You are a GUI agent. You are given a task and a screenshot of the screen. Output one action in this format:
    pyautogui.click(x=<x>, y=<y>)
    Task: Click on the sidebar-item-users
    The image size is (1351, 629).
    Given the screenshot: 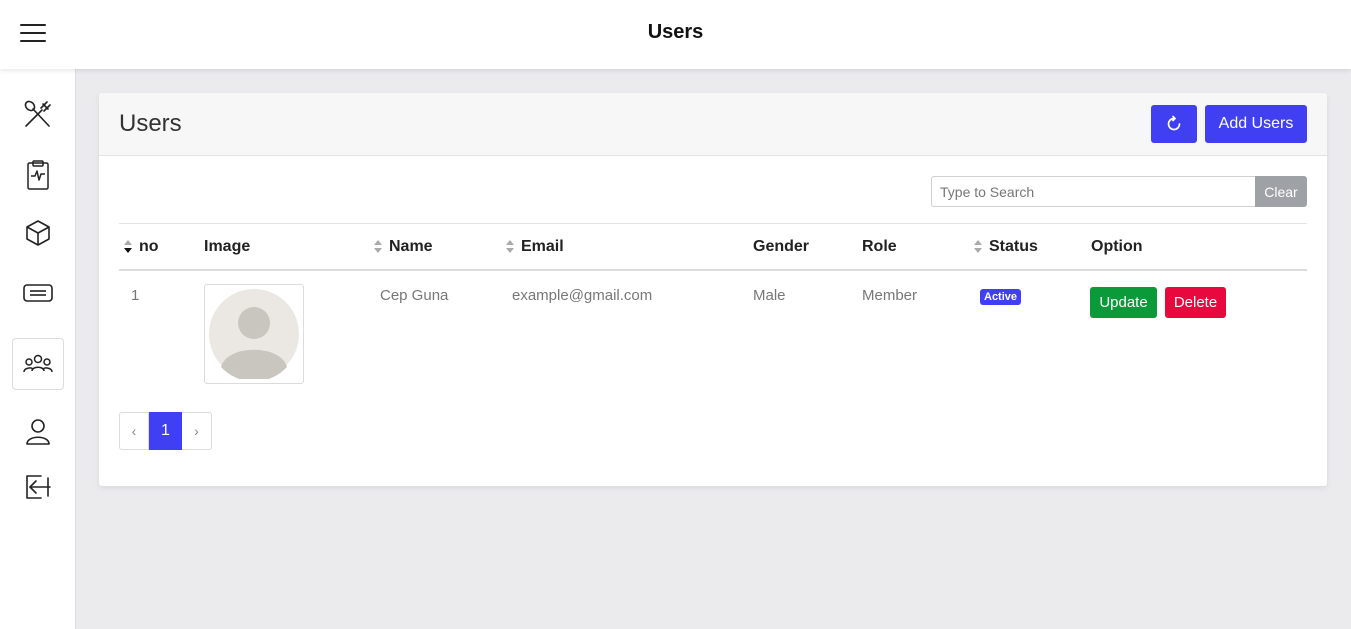 What is the action you would take?
    pyautogui.click(x=38, y=364)
    